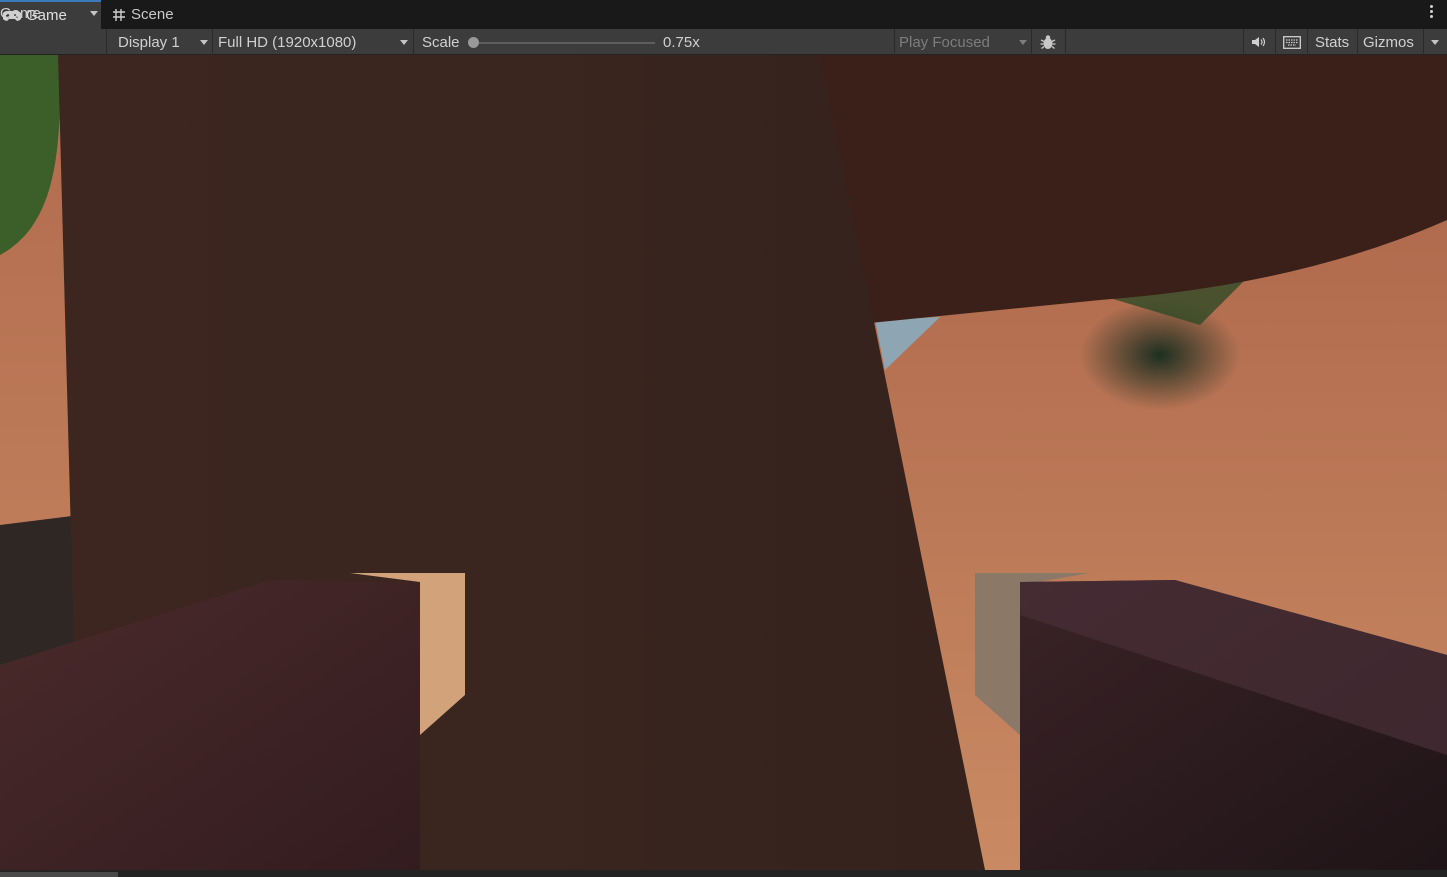 This screenshot has width=1447, height=877. Describe the element at coordinates (1332, 42) in the screenshot. I see `stats-button: Stats` at that location.